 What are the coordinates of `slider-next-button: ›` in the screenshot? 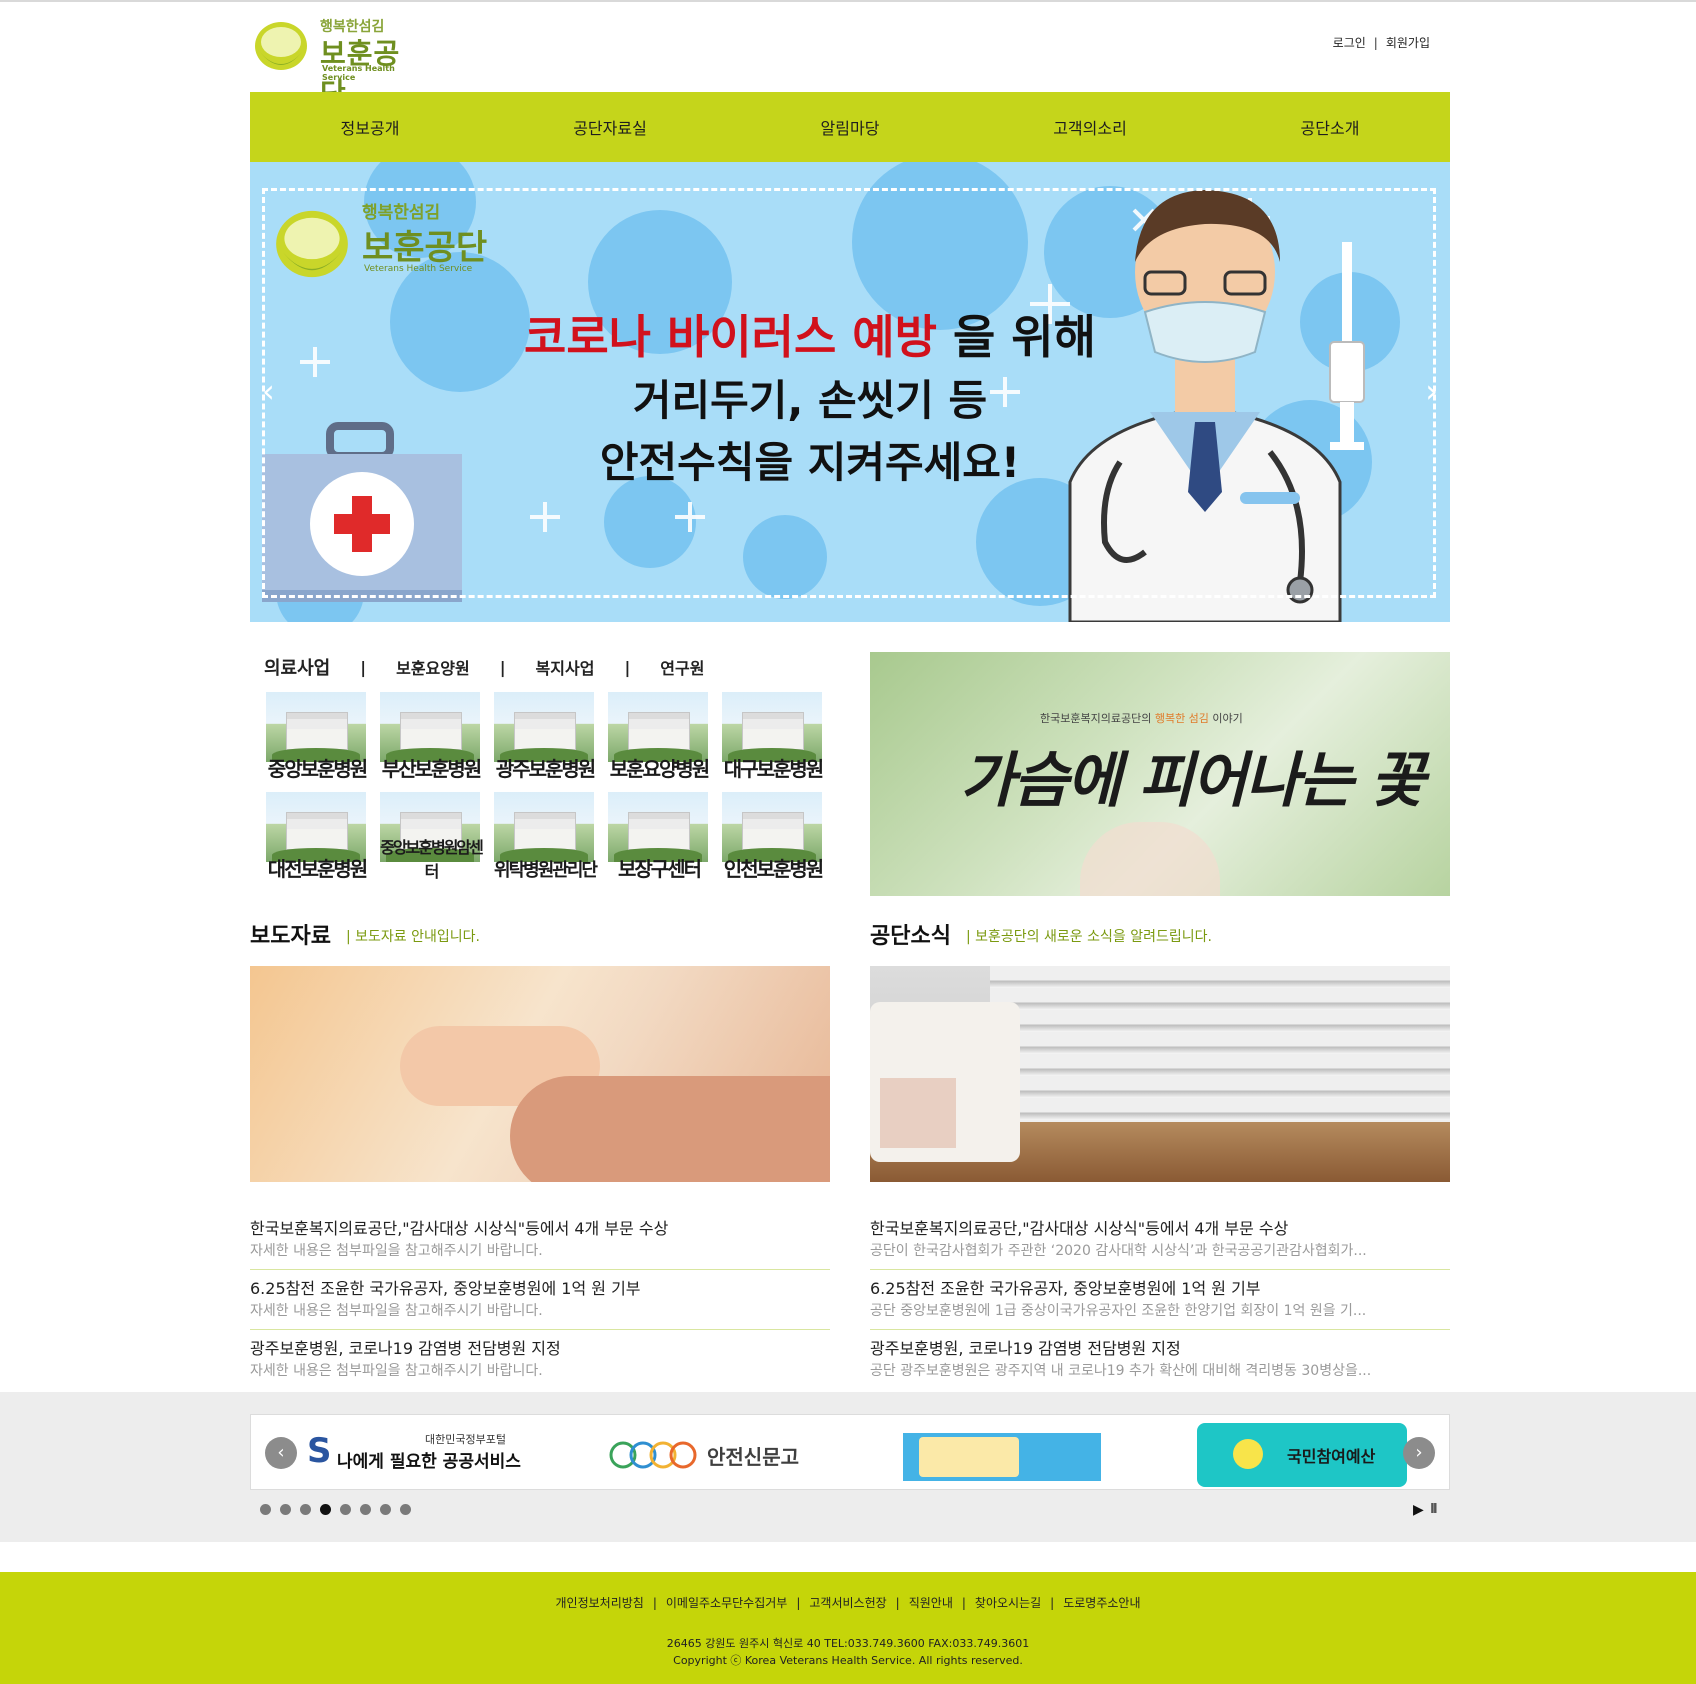 It's located at (1419, 1453).